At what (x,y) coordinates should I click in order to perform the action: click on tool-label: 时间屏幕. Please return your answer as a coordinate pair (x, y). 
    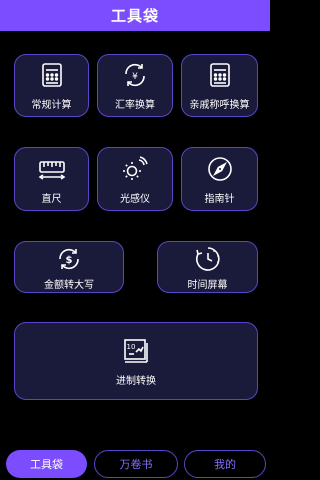
    Looking at the image, I should click on (207, 285).